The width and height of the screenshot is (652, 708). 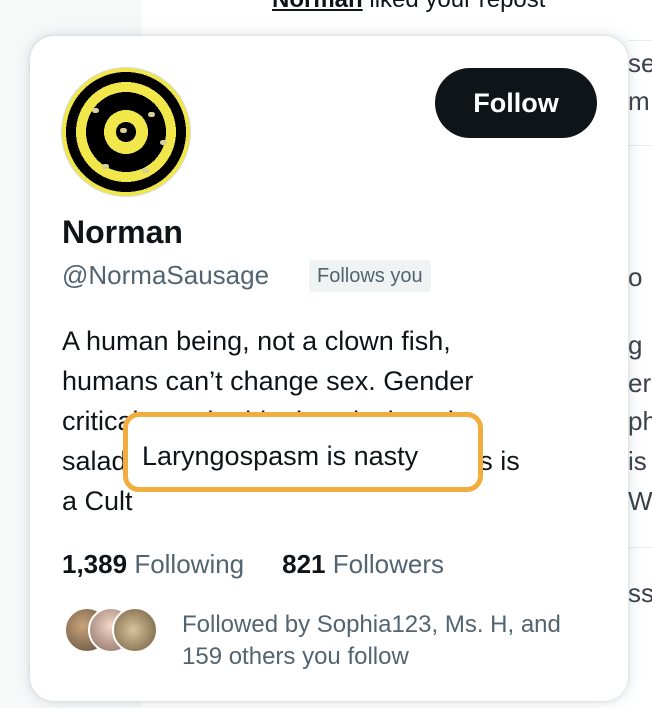 What do you see at coordinates (635, 345) in the screenshot?
I see `feed-fragment: g` at bounding box center [635, 345].